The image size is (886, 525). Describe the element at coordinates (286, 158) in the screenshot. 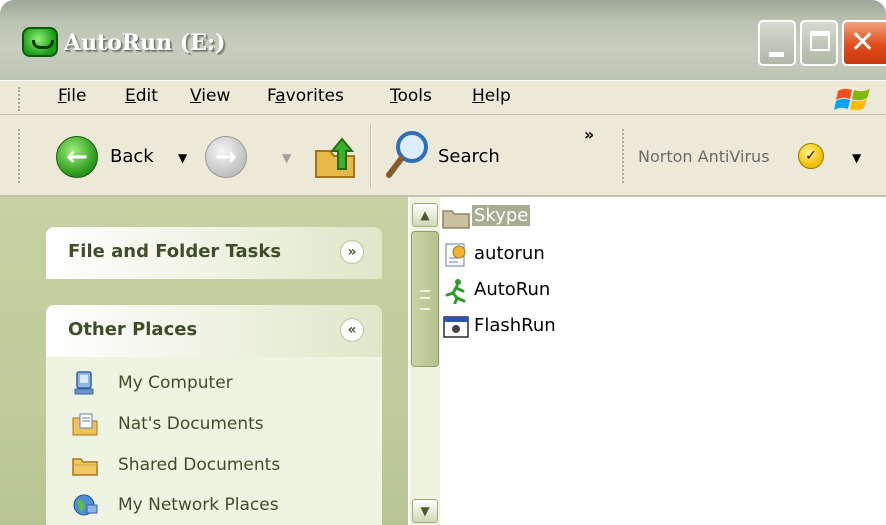

I see `forward-dropdown-arrow-icon: ▼` at that location.